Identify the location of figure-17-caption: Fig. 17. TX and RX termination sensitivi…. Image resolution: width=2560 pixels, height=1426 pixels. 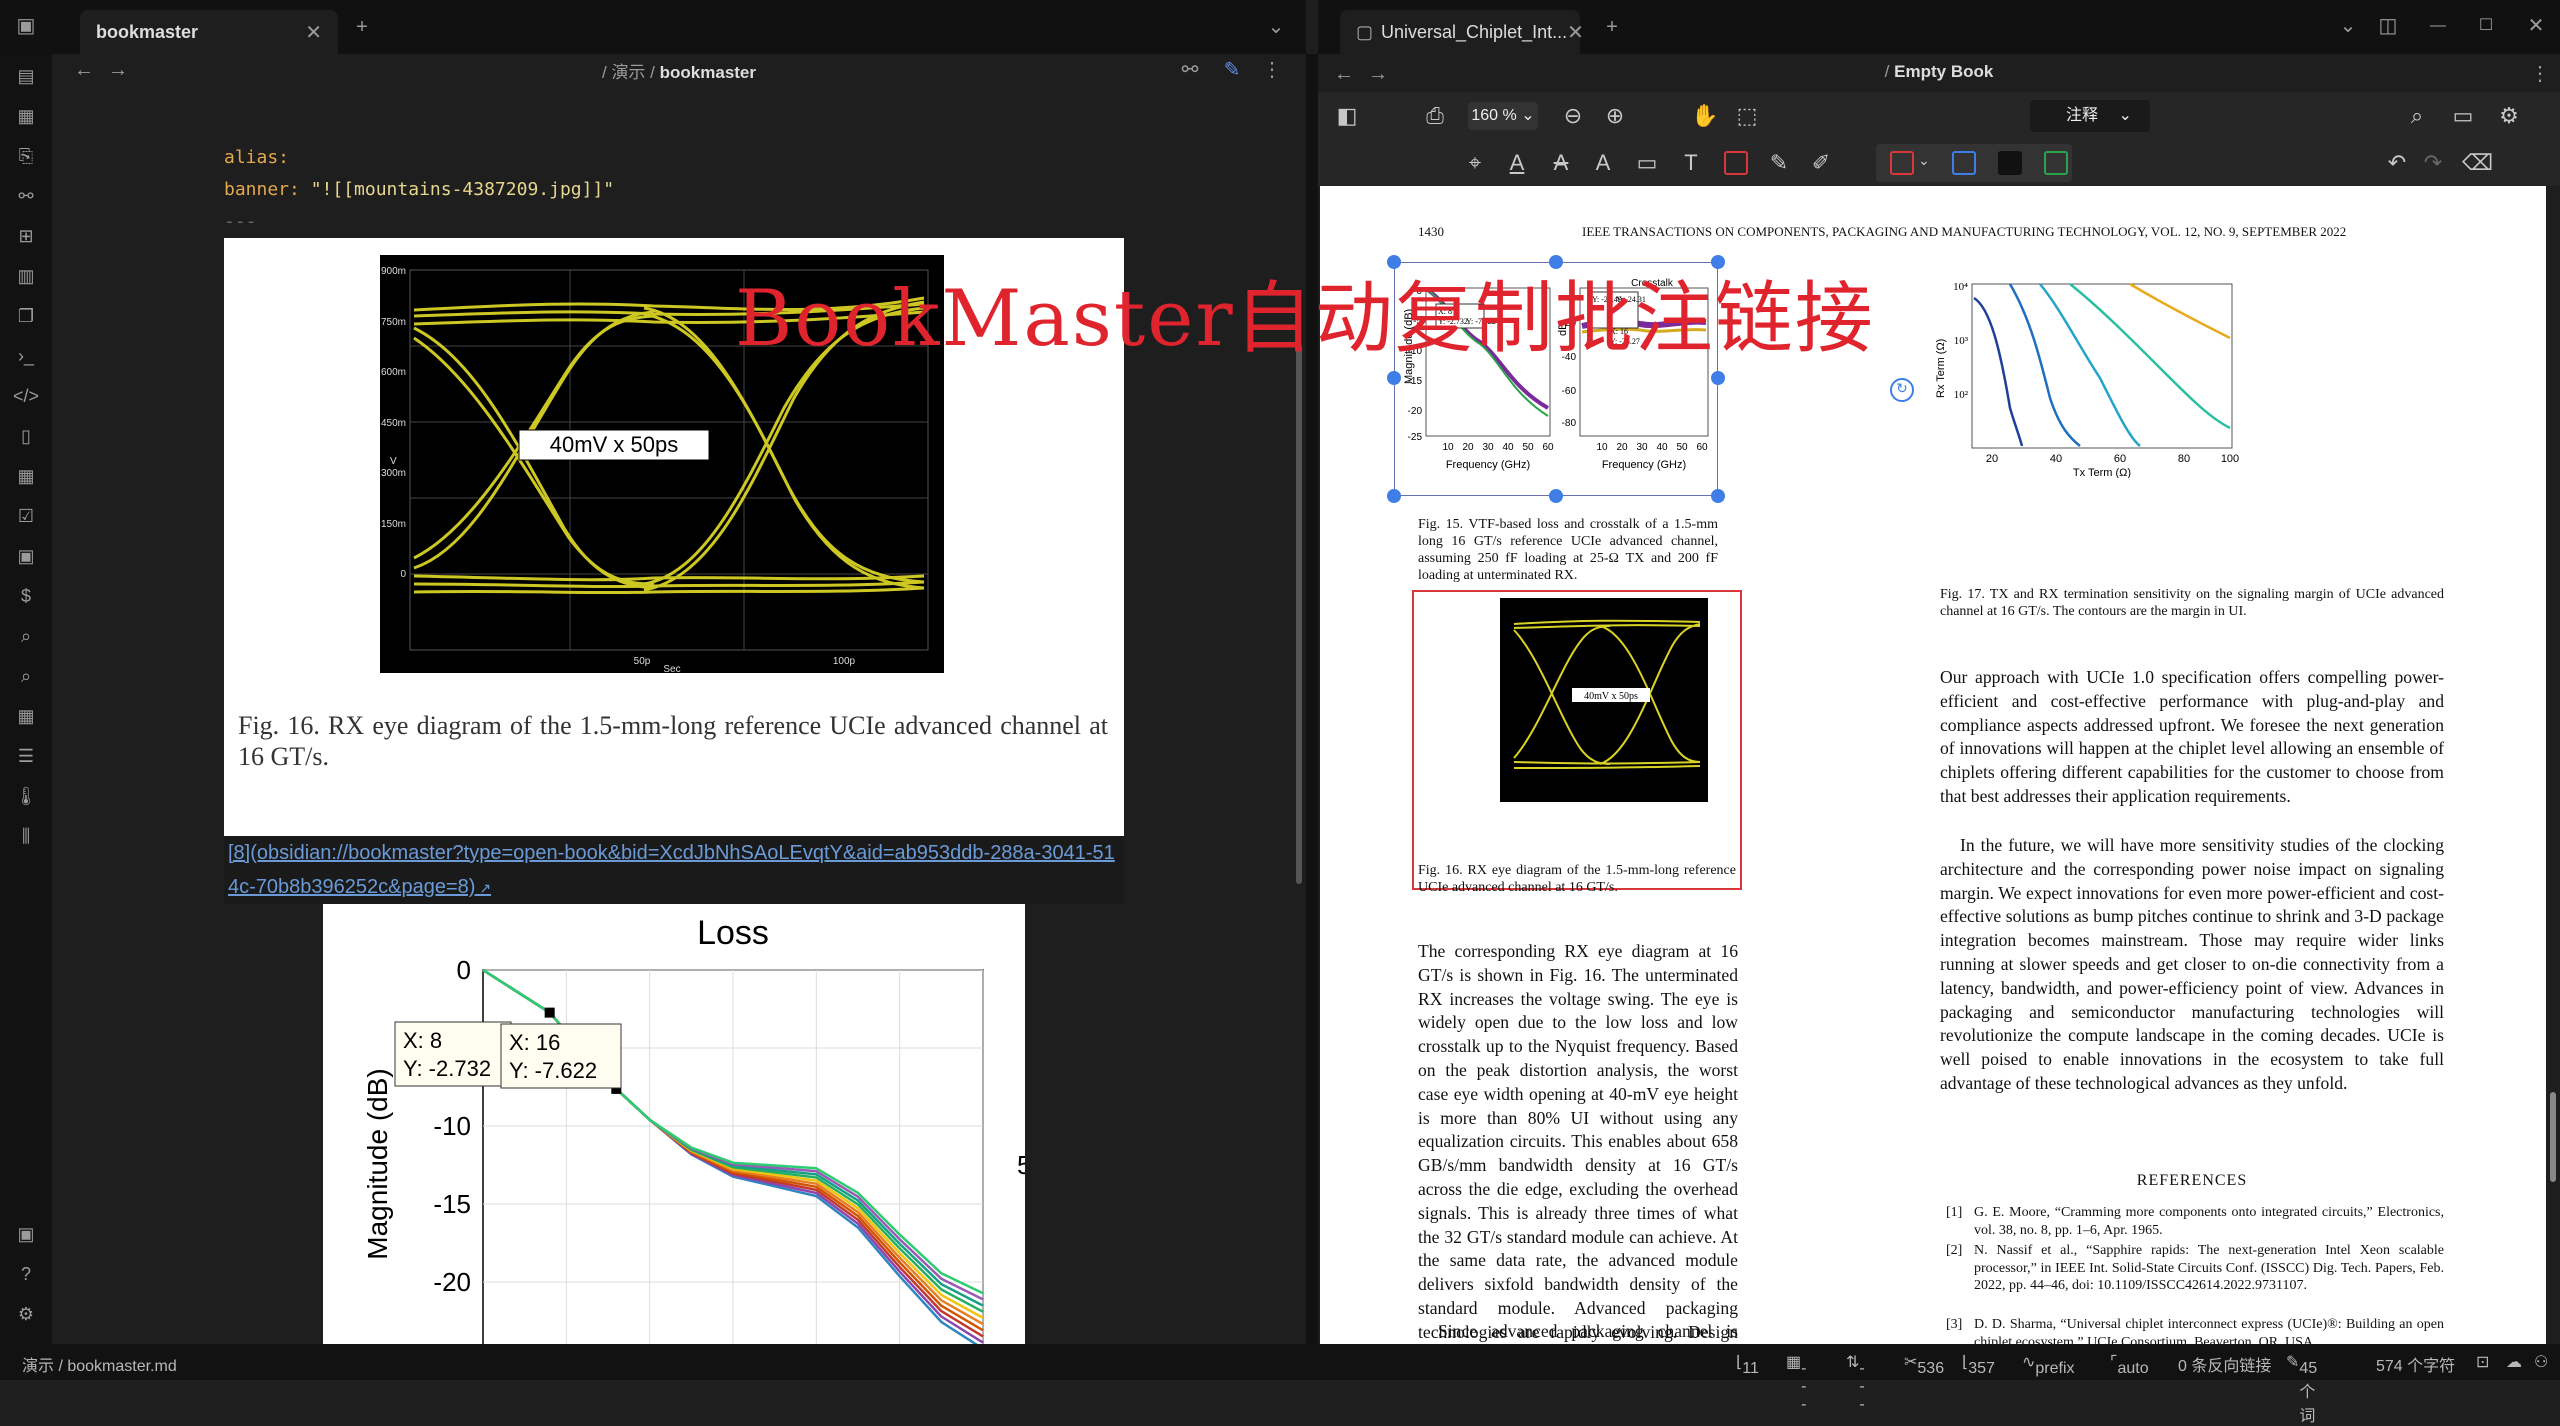
(2192, 603).